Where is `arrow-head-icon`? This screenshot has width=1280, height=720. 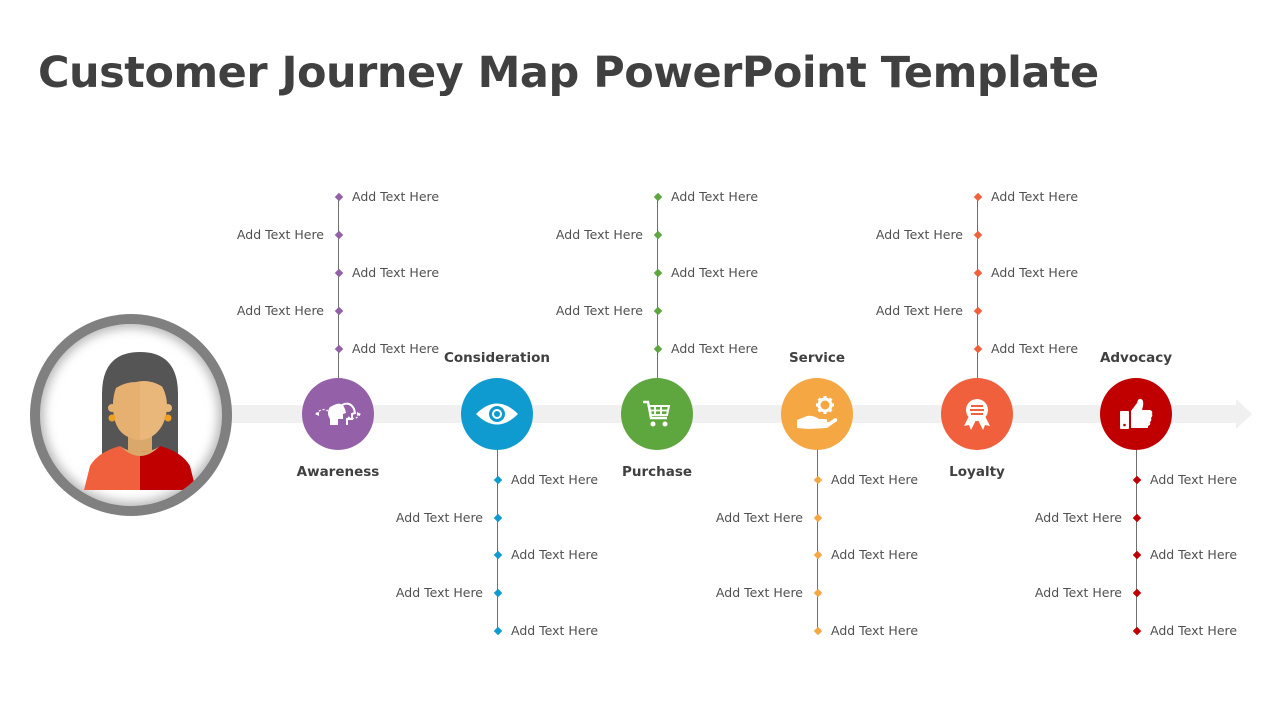
arrow-head-icon is located at coordinates (1244, 414).